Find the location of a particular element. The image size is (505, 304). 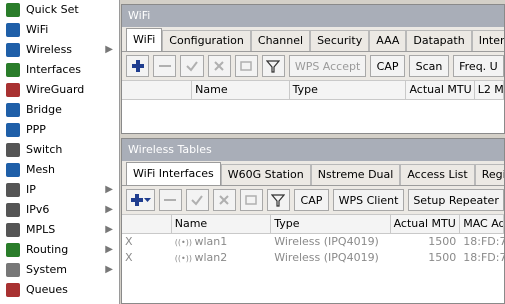

sidebar-item-label: WiFi is located at coordinates (37, 29).